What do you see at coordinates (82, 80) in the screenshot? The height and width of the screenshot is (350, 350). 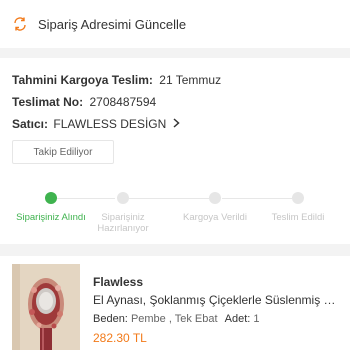 I see `estimated-delivery-label: Tahmini Kargoya Teslim:` at bounding box center [82, 80].